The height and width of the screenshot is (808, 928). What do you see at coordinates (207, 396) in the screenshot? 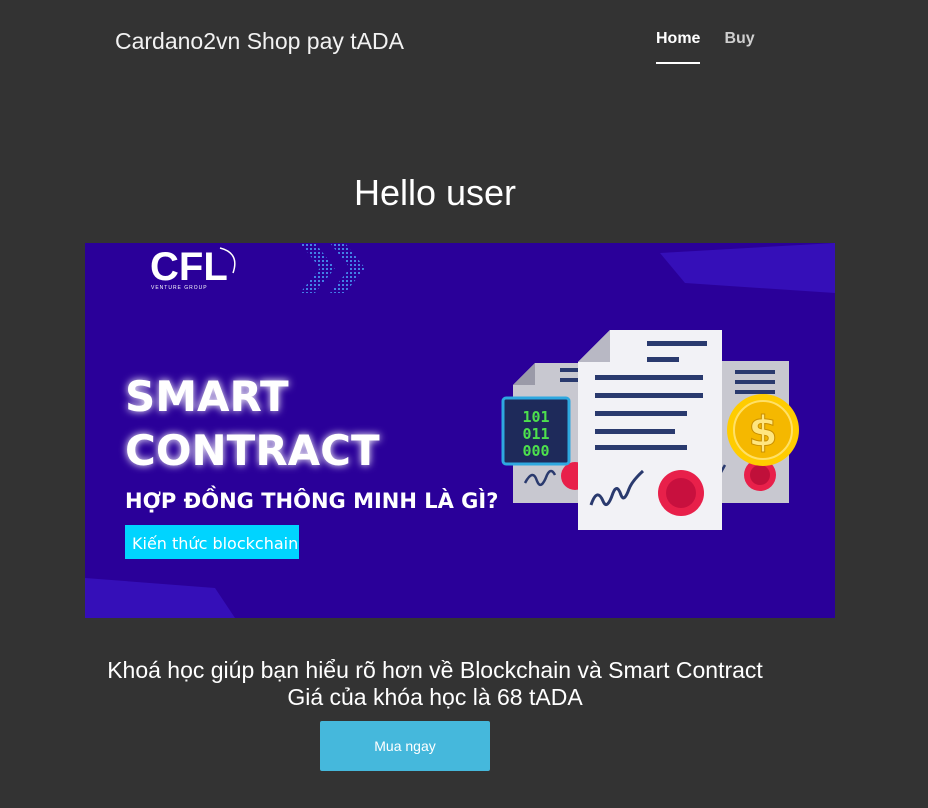
I see `banner-headline-1: SMART` at bounding box center [207, 396].